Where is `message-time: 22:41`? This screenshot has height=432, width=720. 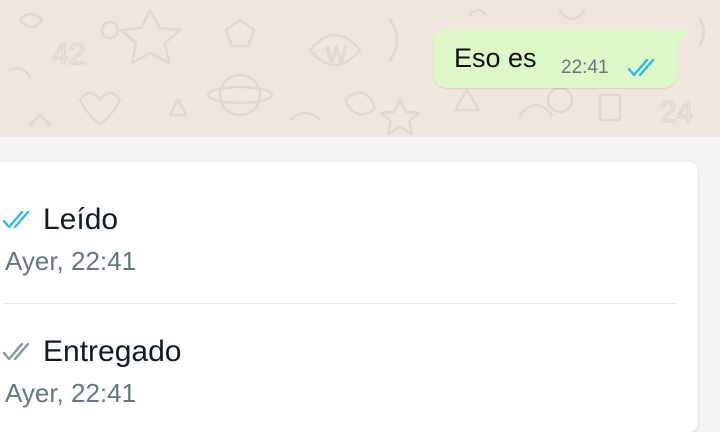
message-time: 22:41 is located at coordinates (585, 67).